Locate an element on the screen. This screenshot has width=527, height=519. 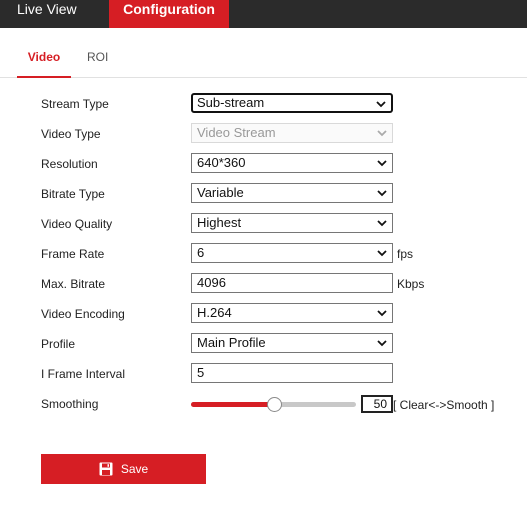
nav-configuration: Configuration is located at coordinates (169, 14).